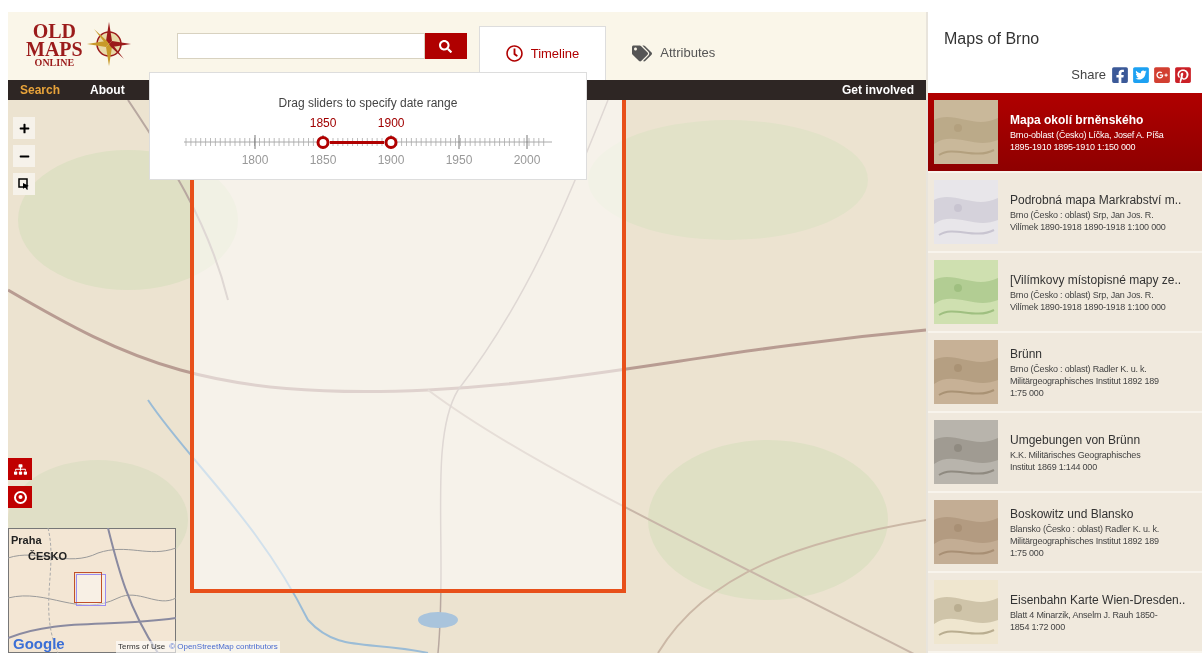 This screenshot has height=653, width=1202. Describe the element at coordinates (1054, 467) in the screenshot. I see `result-details: Institut 1869 1:144 000` at that location.